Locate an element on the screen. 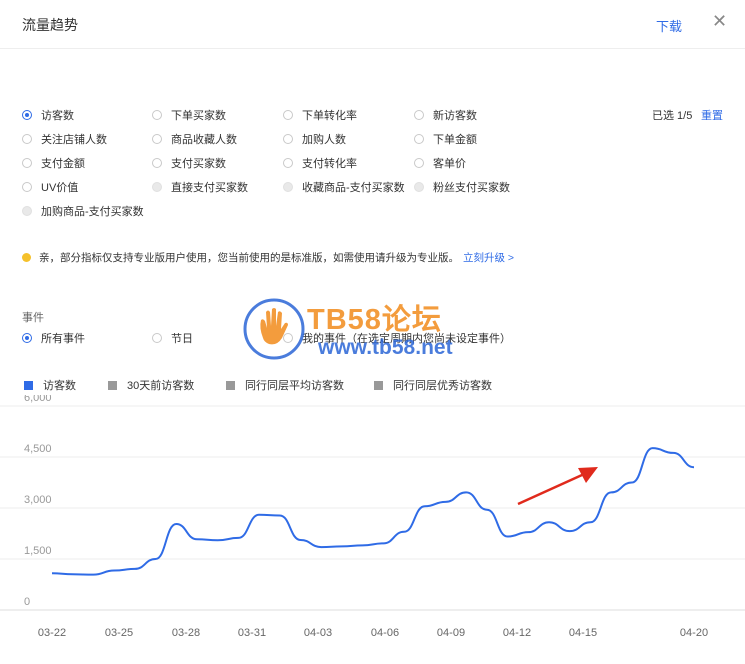  x-tick-label: 03-31 is located at coordinates (252, 633).